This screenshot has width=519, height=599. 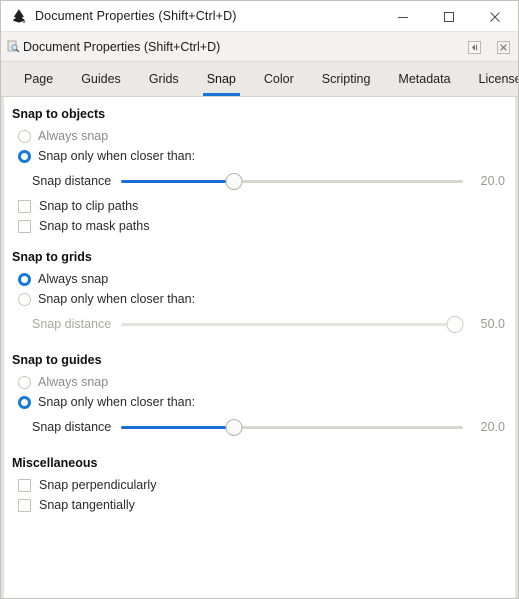 I want to click on slider-track, so click(x=292, y=324).